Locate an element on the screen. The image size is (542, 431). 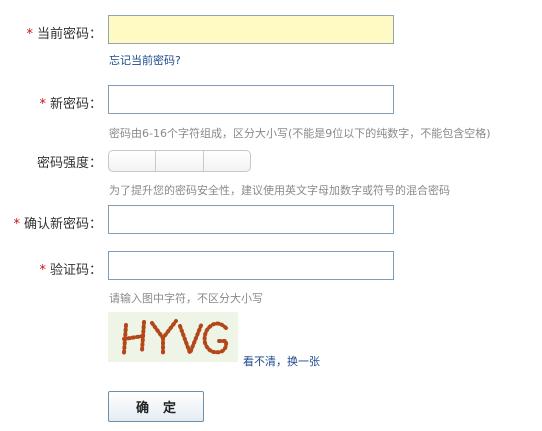
submit-button: 确定 is located at coordinates (156, 406).